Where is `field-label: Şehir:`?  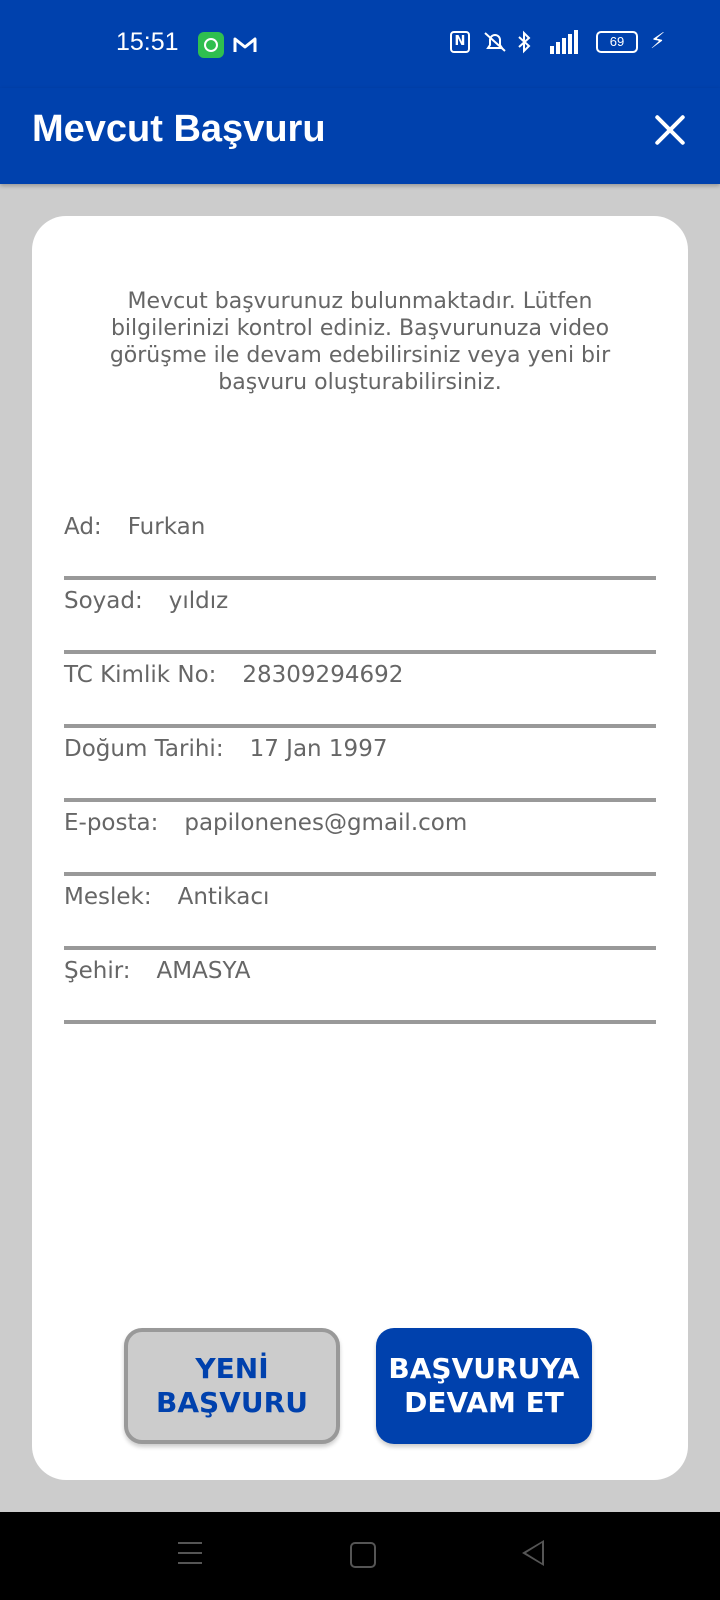 field-label: Şehir: is located at coordinates (97, 971).